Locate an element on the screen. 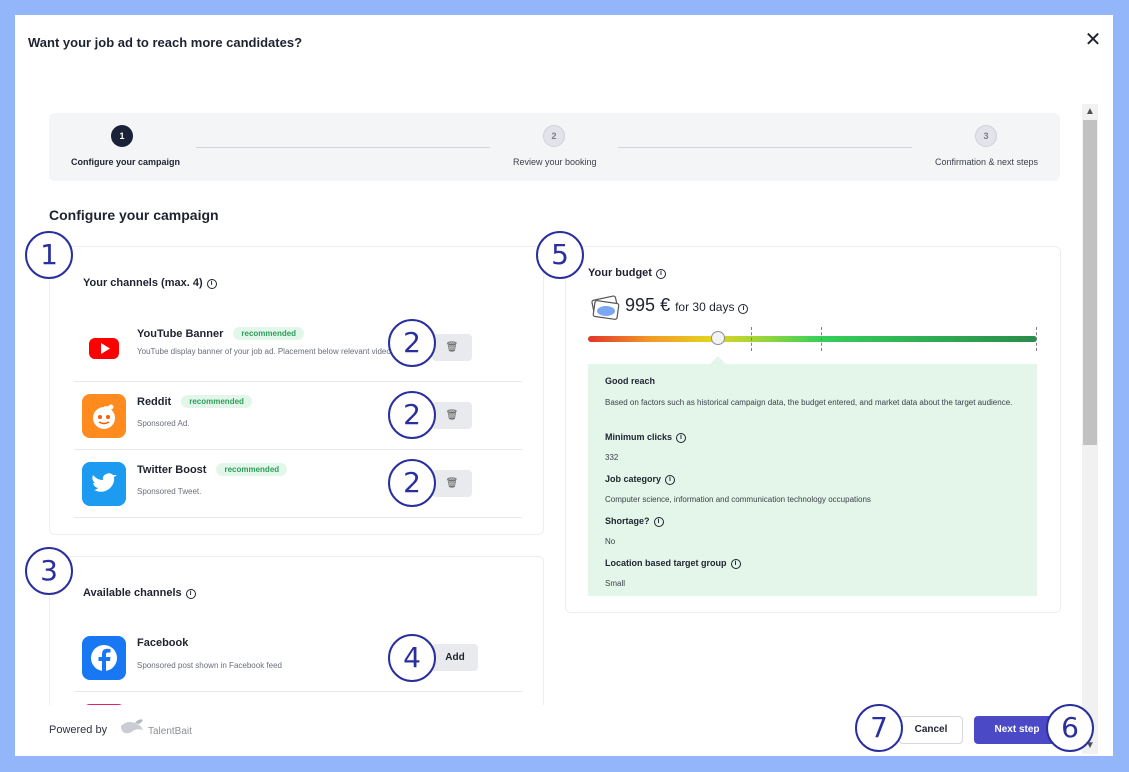  step-2-indicator: 2 is located at coordinates (554, 136).